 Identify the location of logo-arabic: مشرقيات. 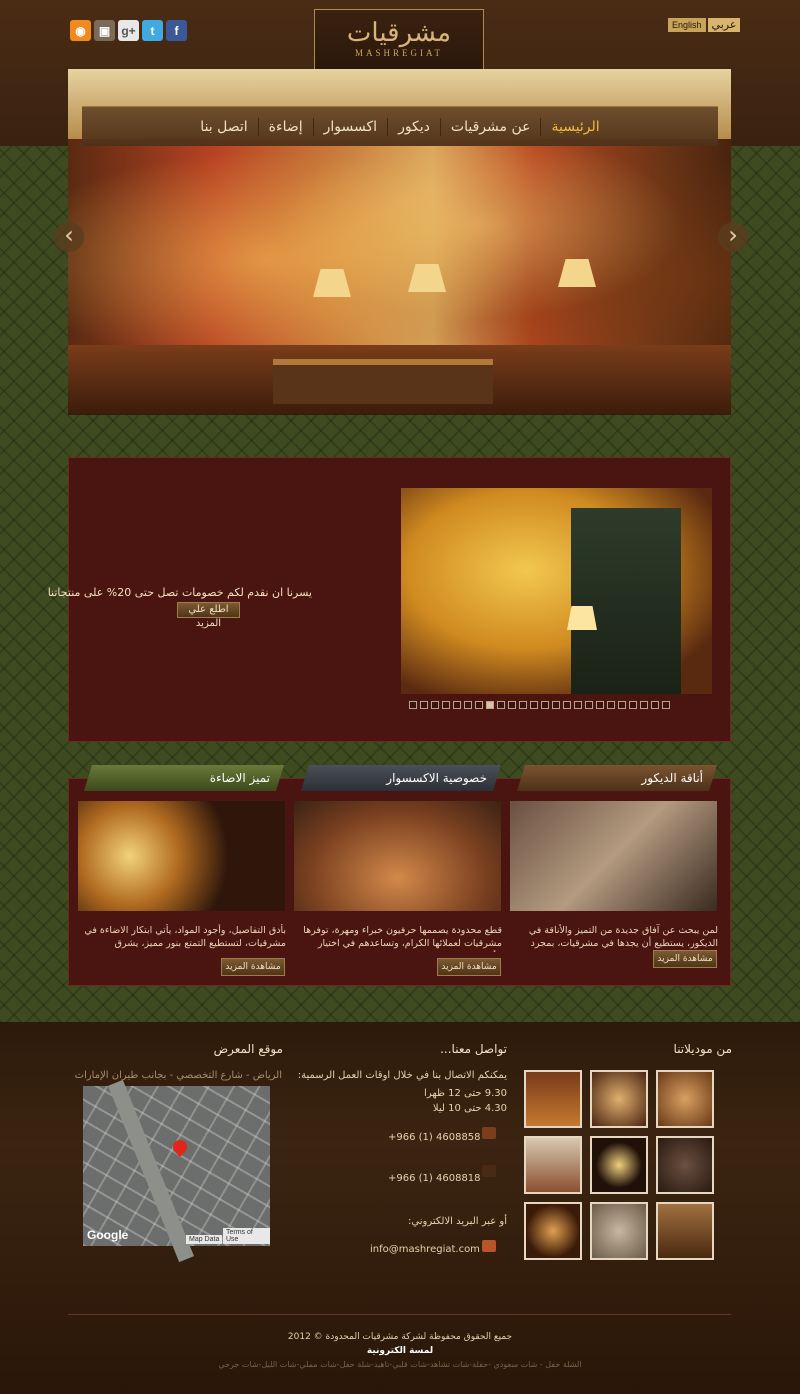
(399, 33).